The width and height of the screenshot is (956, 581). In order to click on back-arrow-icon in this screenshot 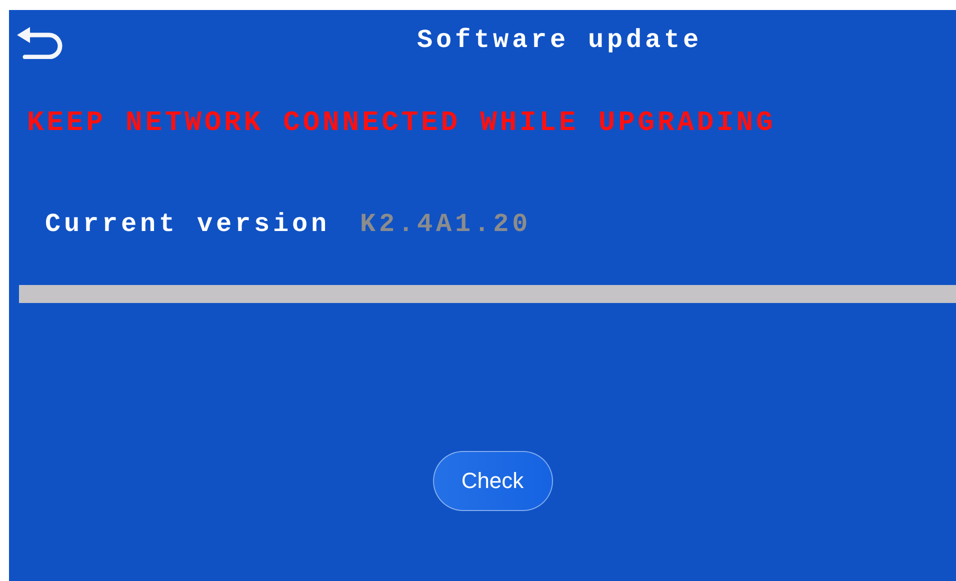, I will do `click(39, 42)`.